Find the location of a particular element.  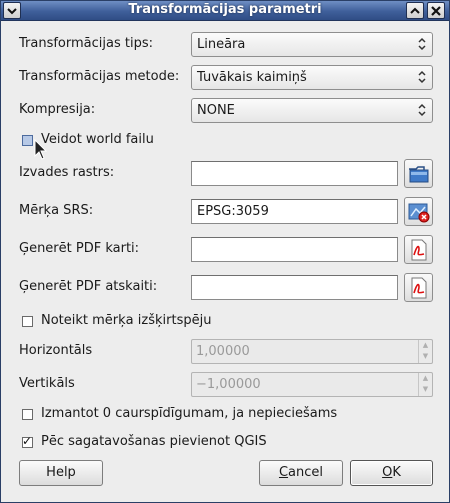

pdf-map-input is located at coordinates (294, 249).